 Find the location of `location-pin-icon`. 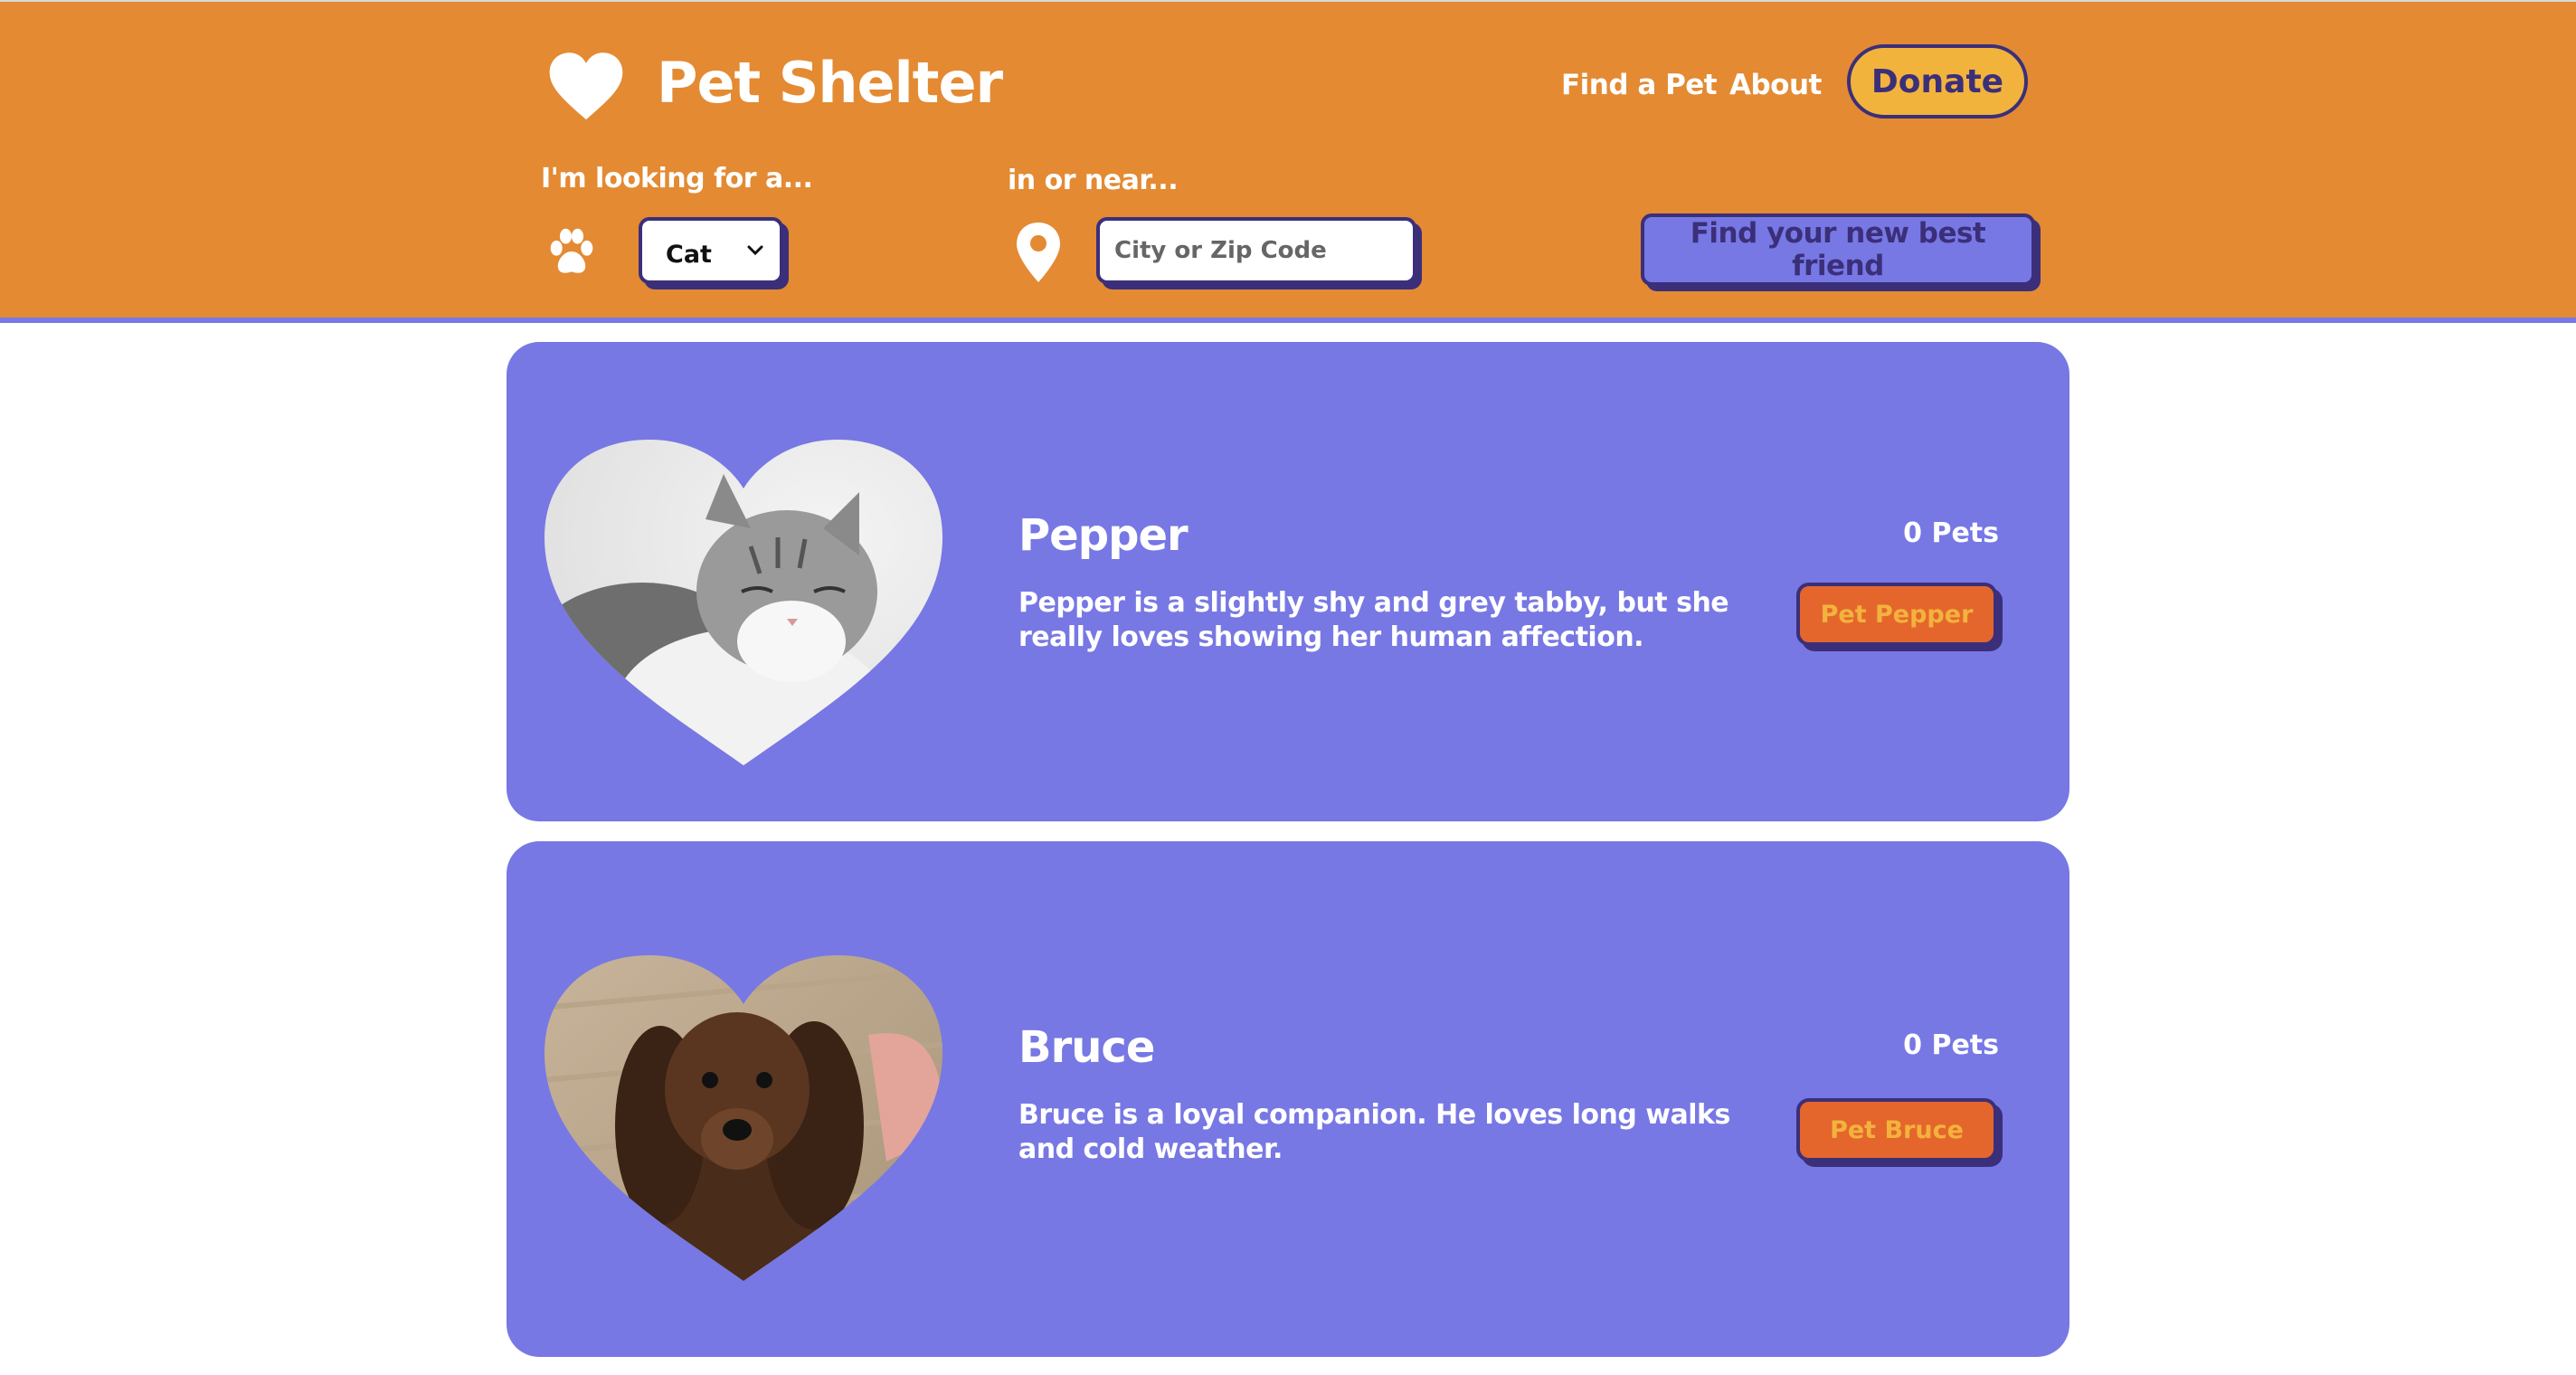

location-pin-icon is located at coordinates (1038, 252).